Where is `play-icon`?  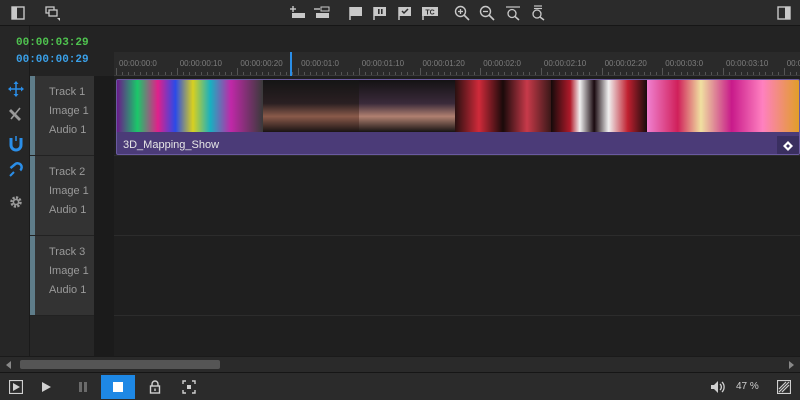
play-icon is located at coordinates (46, 387).